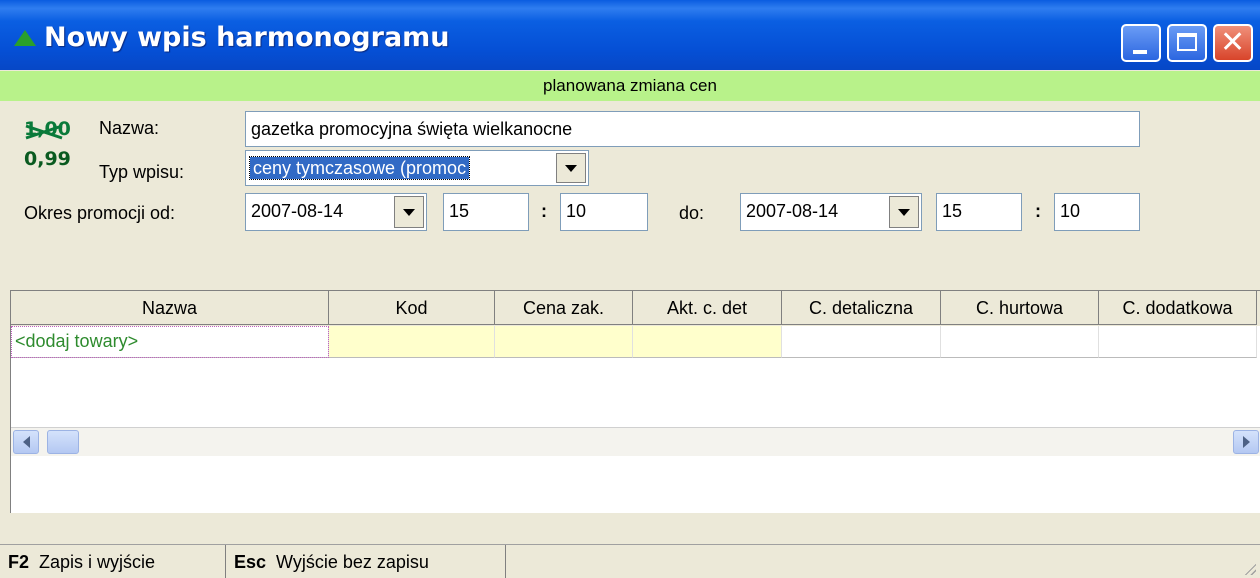 This screenshot has width=1260, height=578. I want to click on price-change-logo: 1,00 0,99, so click(56, 148).